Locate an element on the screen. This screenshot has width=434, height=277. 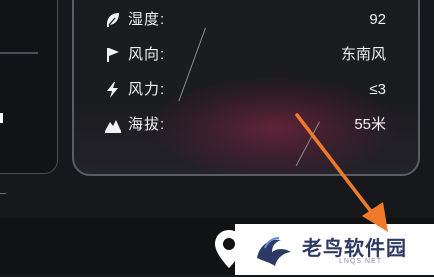
leaf-icon is located at coordinates (113, 20).